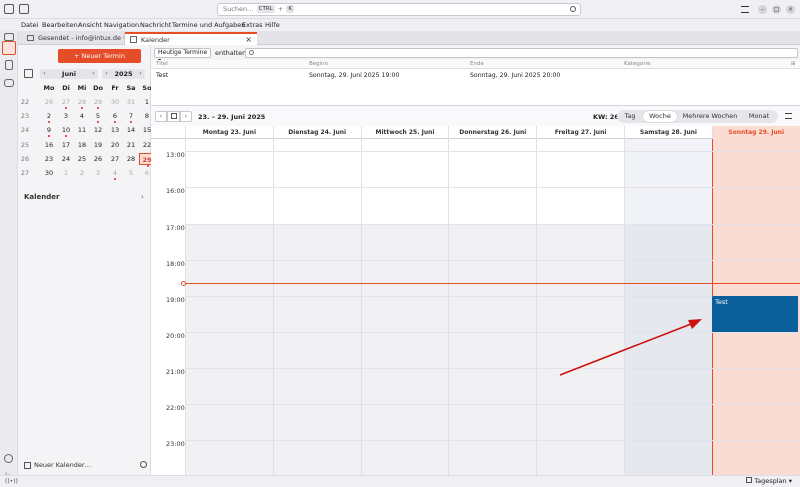 Image resolution: width=800 pixels, height=487 pixels. I want to click on prev-year-icon: ‹, so click(106, 74).